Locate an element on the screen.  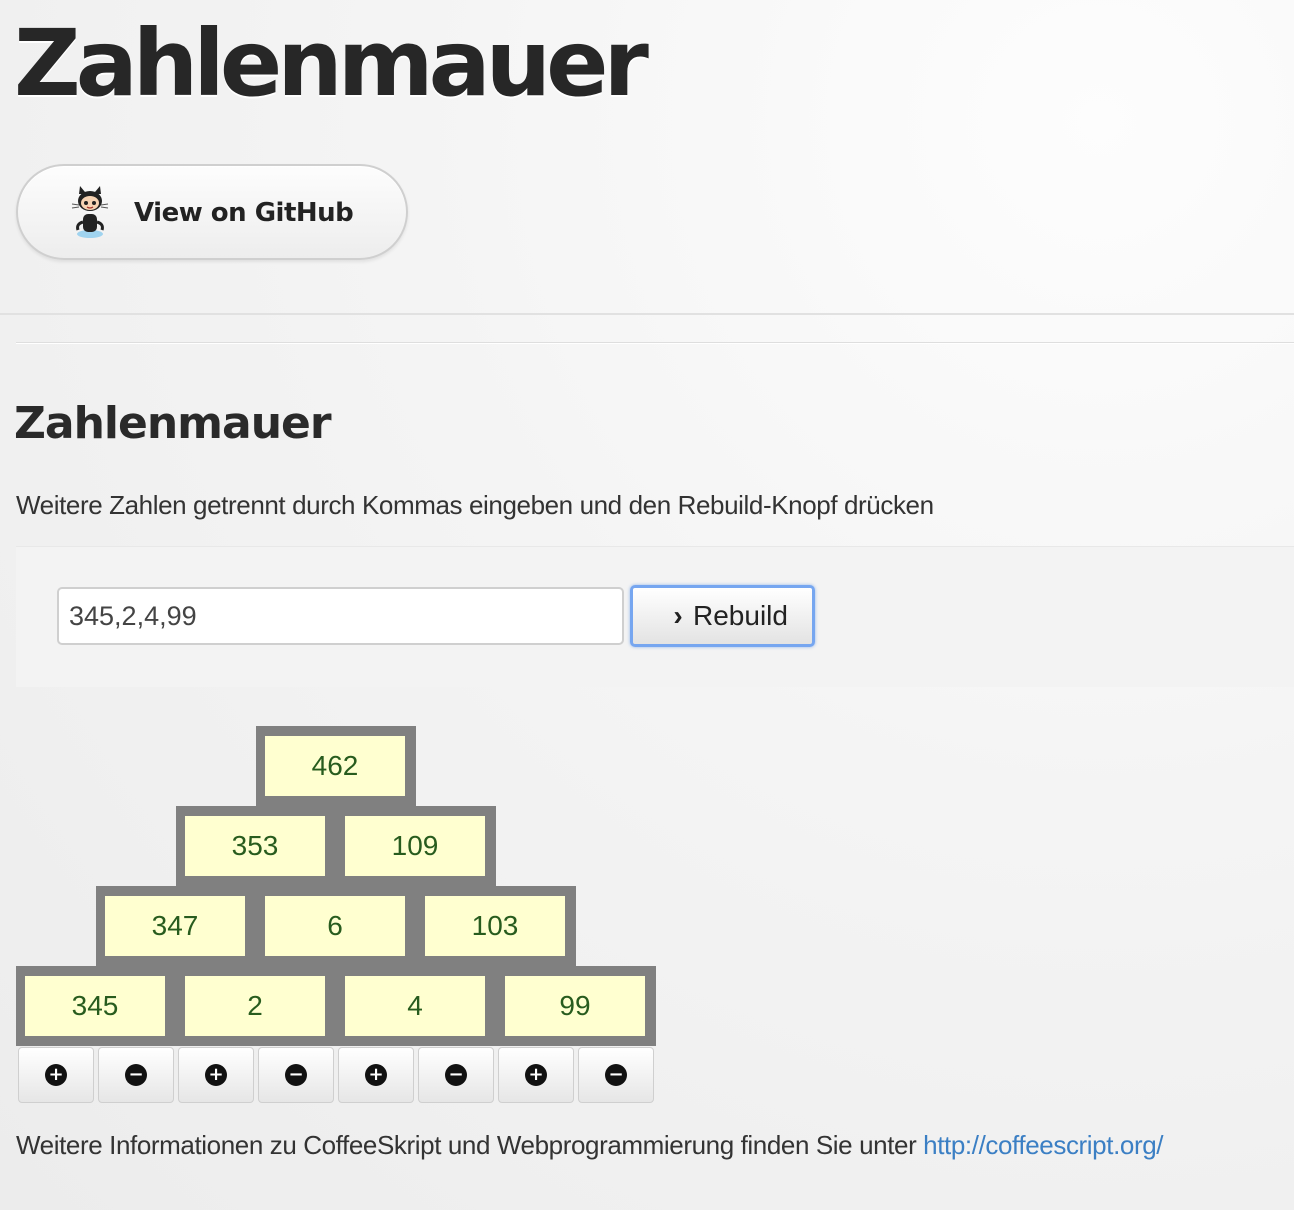
decrease-button-2: − is located at coordinates (296, 1075).